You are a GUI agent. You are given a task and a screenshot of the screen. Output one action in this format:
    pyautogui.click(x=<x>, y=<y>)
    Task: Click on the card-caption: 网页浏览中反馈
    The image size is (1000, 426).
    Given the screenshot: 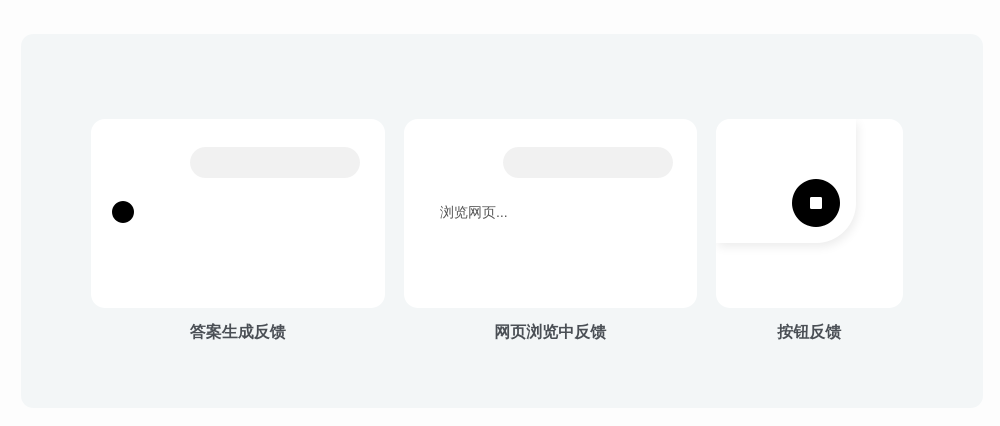 What is the action you would take?
    pyautogui.click(x=550, y=332)
    